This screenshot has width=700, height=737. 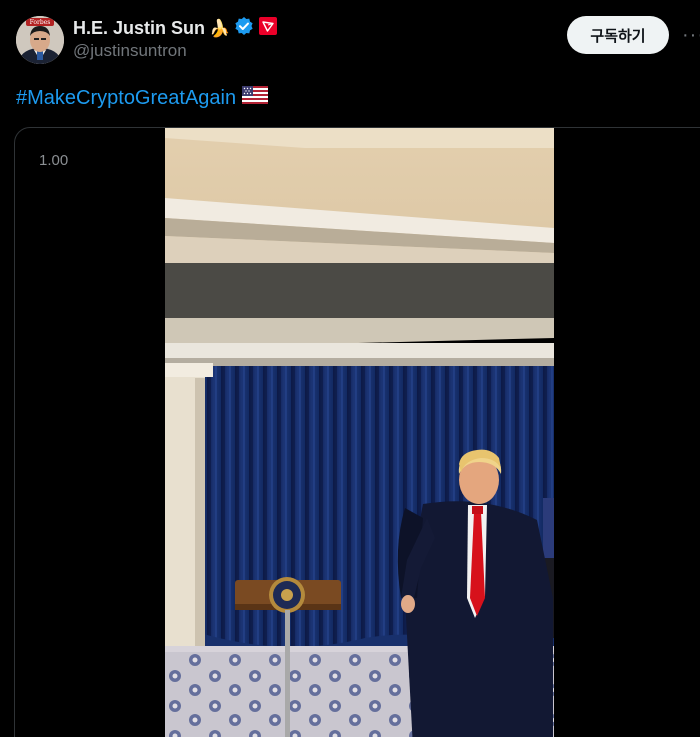 What do you see at coordinates (130, 51) in the screenshot?
I see `author-handle: @justinsuntron` at bounding box center [130, 51].